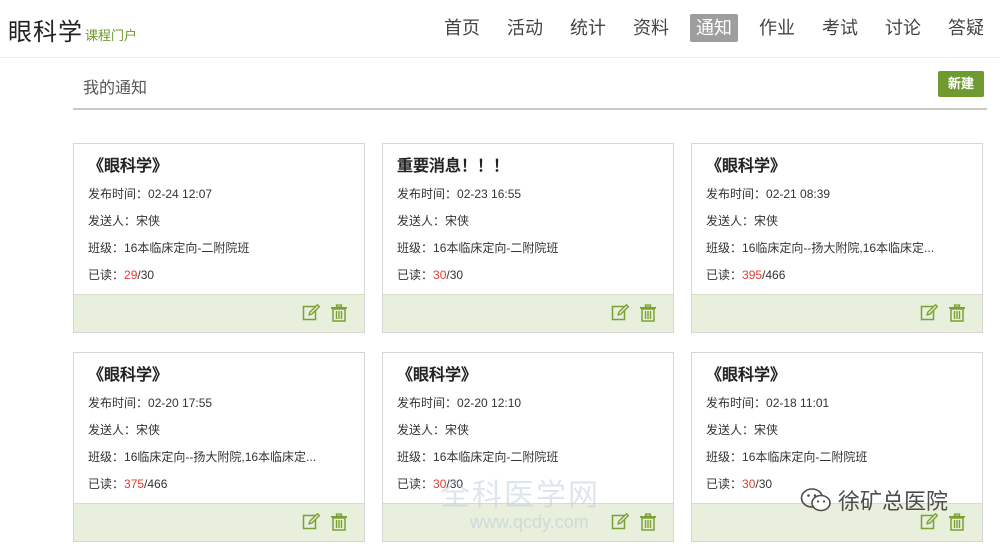 This screenshot has height=547, width=1000. Describe the element at coordinates (528, 405) in the screenshot. I see `publish-time: 发布时间：02-20 12:10` at that location.